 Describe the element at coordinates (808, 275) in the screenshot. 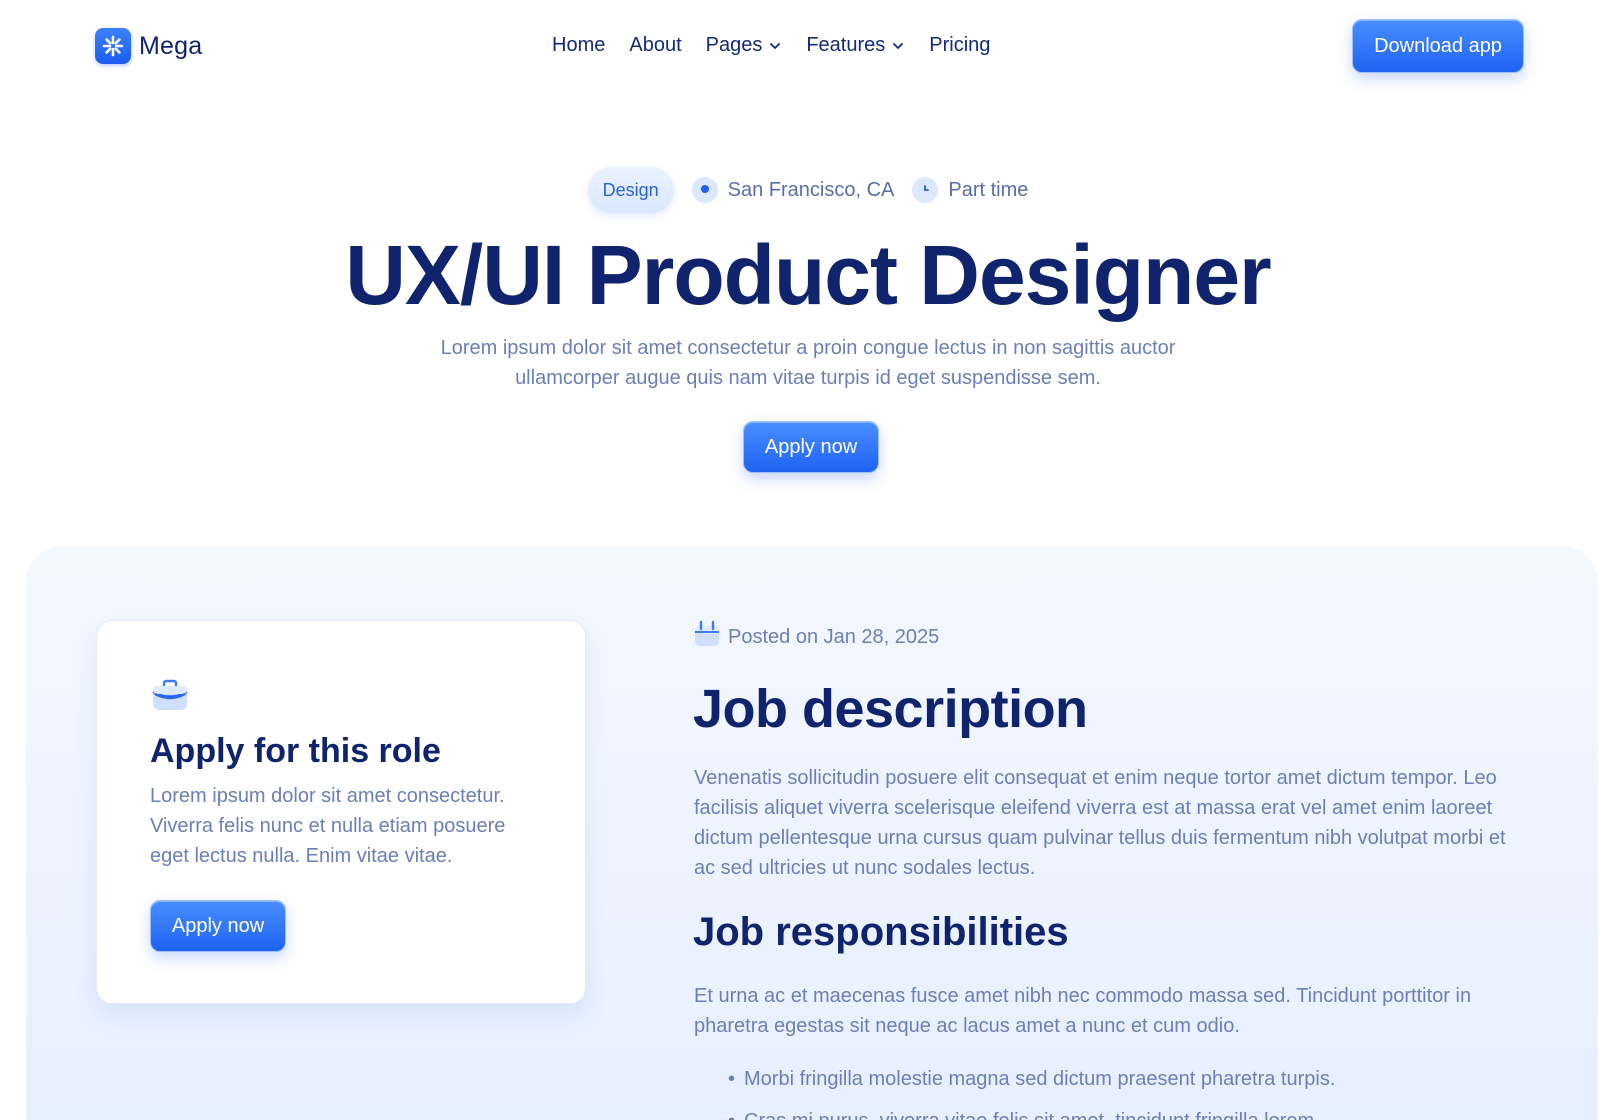

I see `page-title: UX/UI Product Designer` at that location.